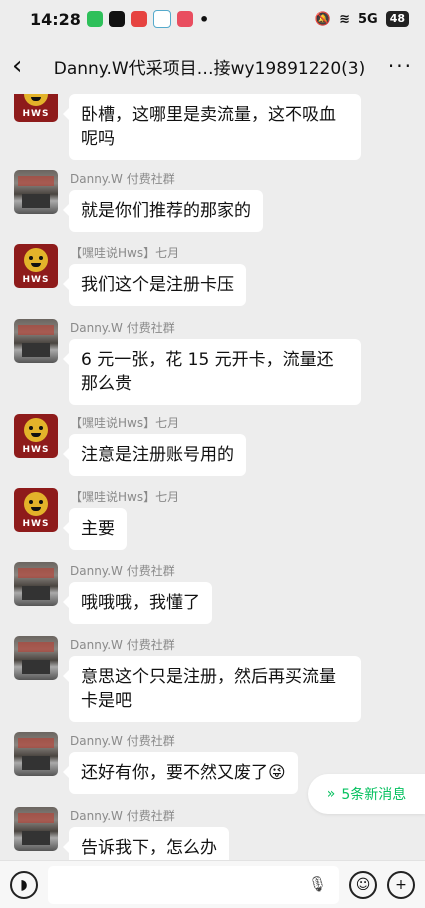 This screenshot has width=425, height=908. What do you see at coordinates (193, 884) in the screenshot?
I see `message-input: 🎙` at bounding box center [193, 884].